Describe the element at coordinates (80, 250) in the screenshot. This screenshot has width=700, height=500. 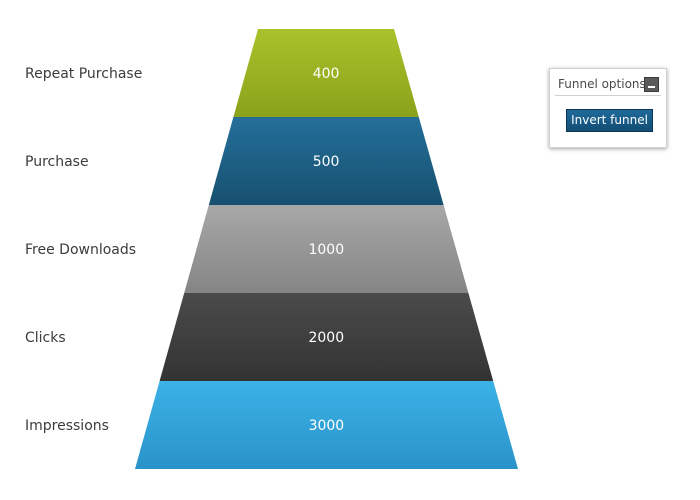
I see `funnel-category-label: Free Downloads` at that location.